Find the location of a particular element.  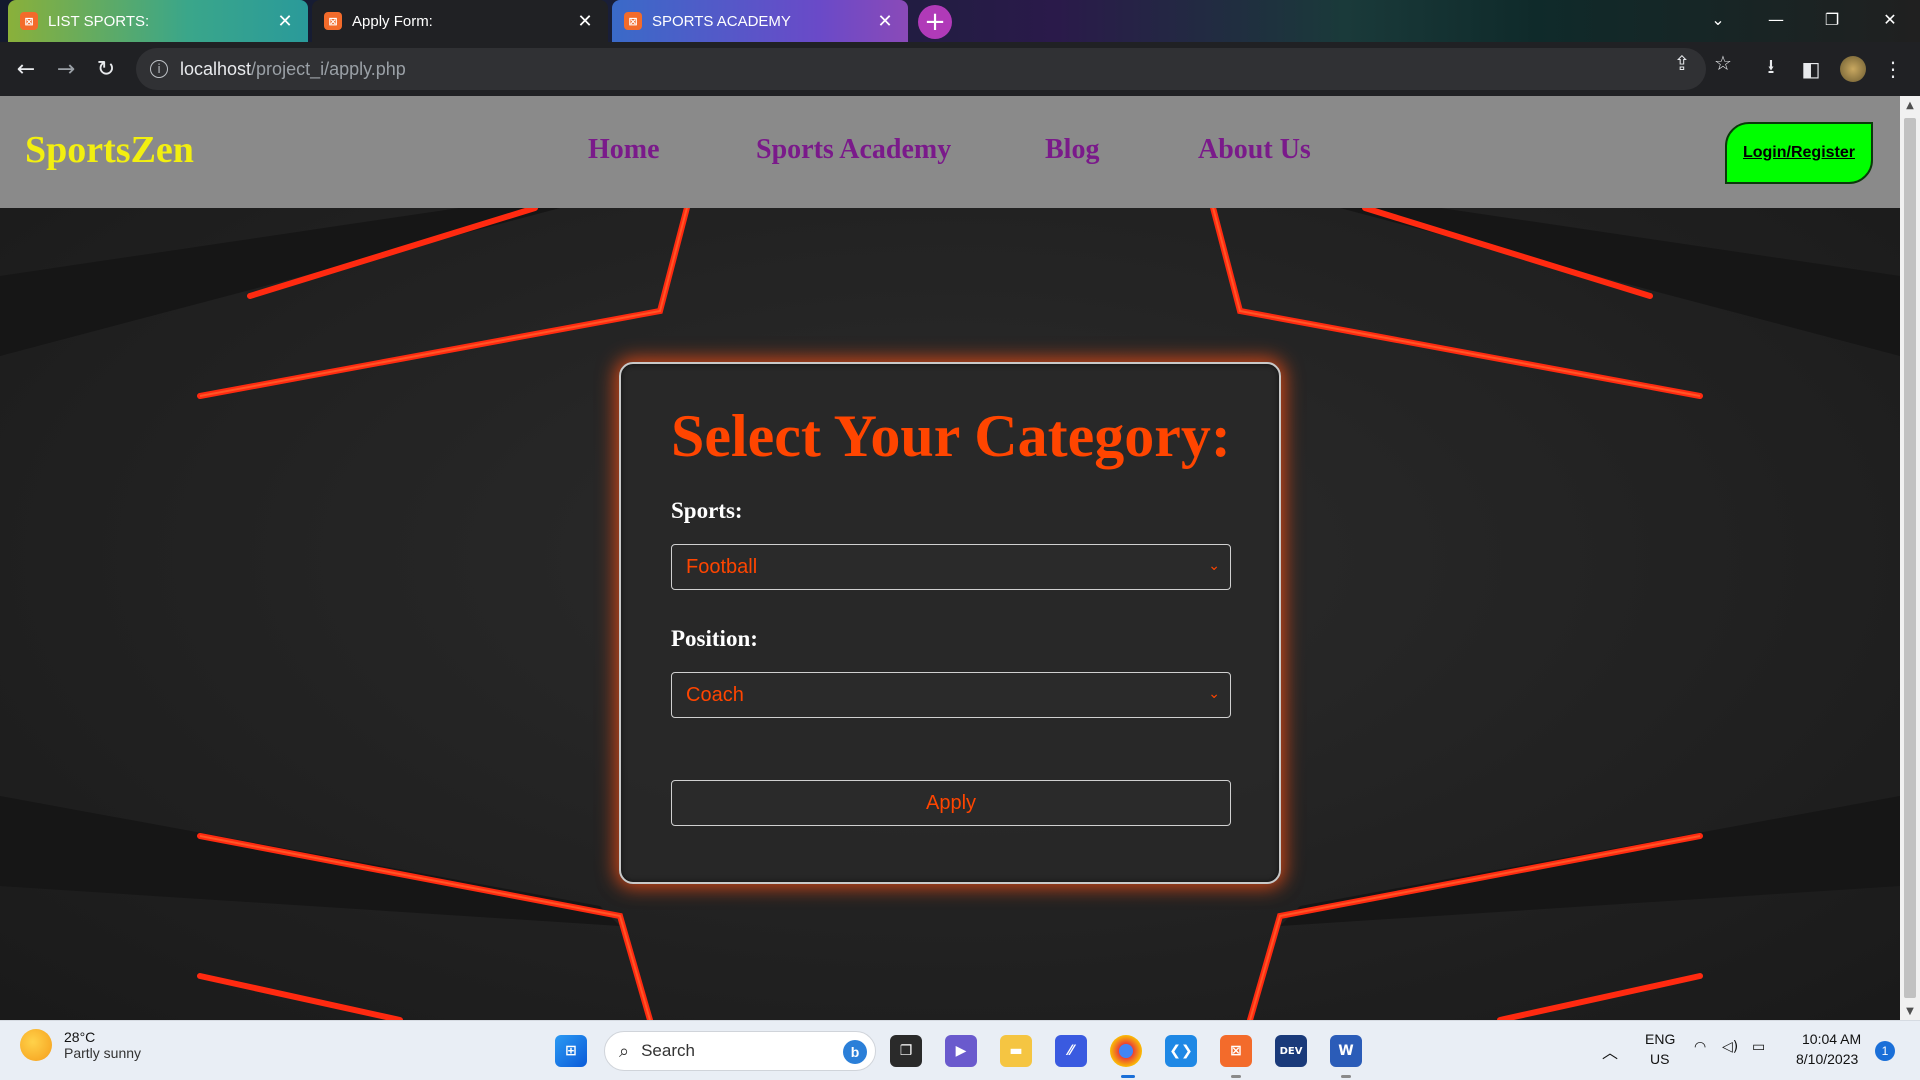

nav-about-us: About Us is located at coordinates (1254, 150).